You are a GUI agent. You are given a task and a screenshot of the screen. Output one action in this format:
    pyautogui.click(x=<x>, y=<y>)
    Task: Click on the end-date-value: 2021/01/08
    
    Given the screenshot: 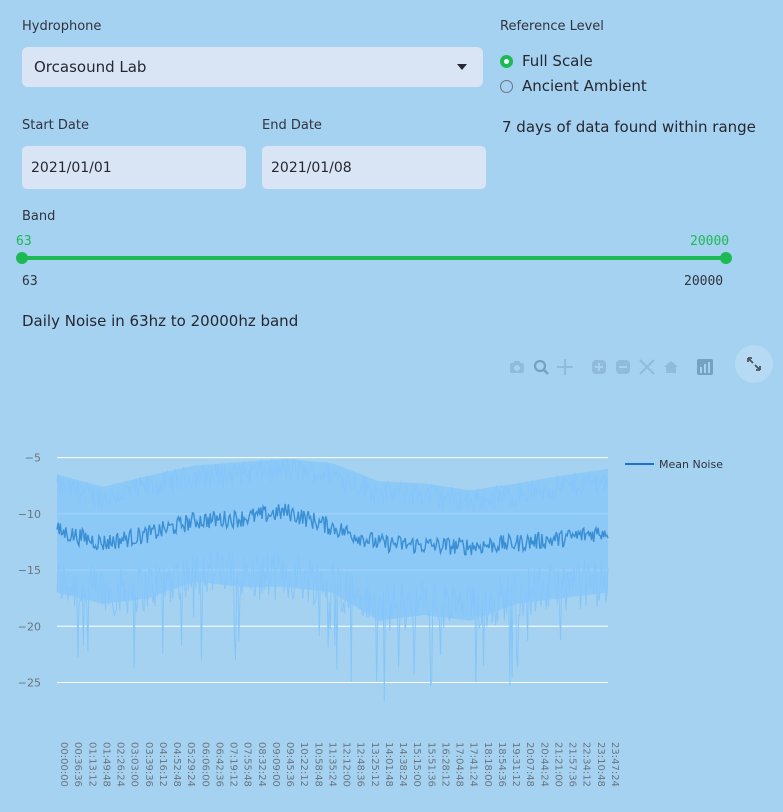 What is the action you would take?
    pyautogui.click(x=311, y=167)
    